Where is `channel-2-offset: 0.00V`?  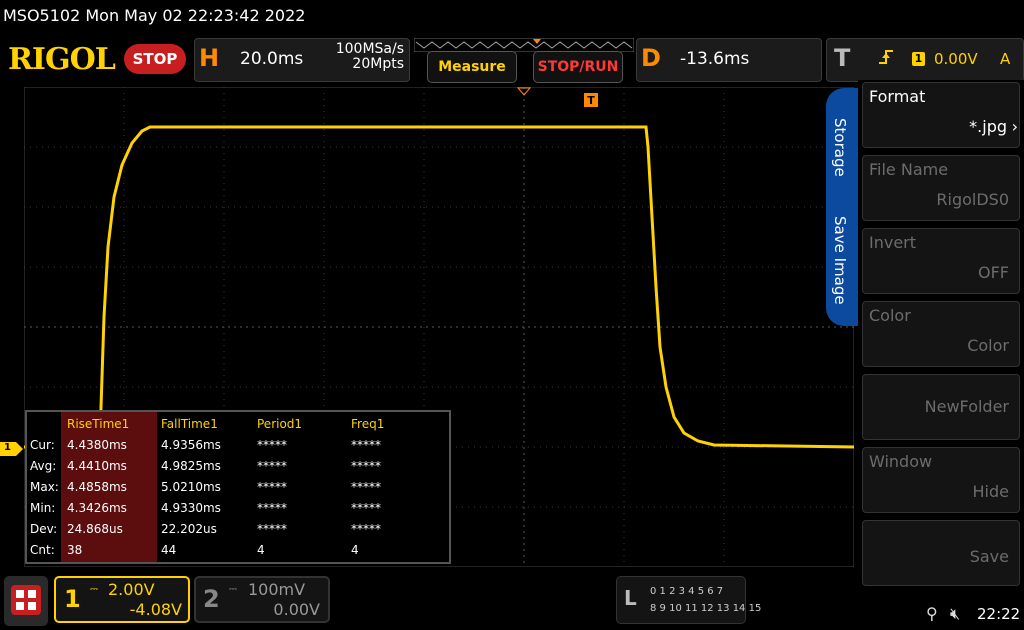 channel-2-offset: 0.00V is located at coordinates (296, 609).